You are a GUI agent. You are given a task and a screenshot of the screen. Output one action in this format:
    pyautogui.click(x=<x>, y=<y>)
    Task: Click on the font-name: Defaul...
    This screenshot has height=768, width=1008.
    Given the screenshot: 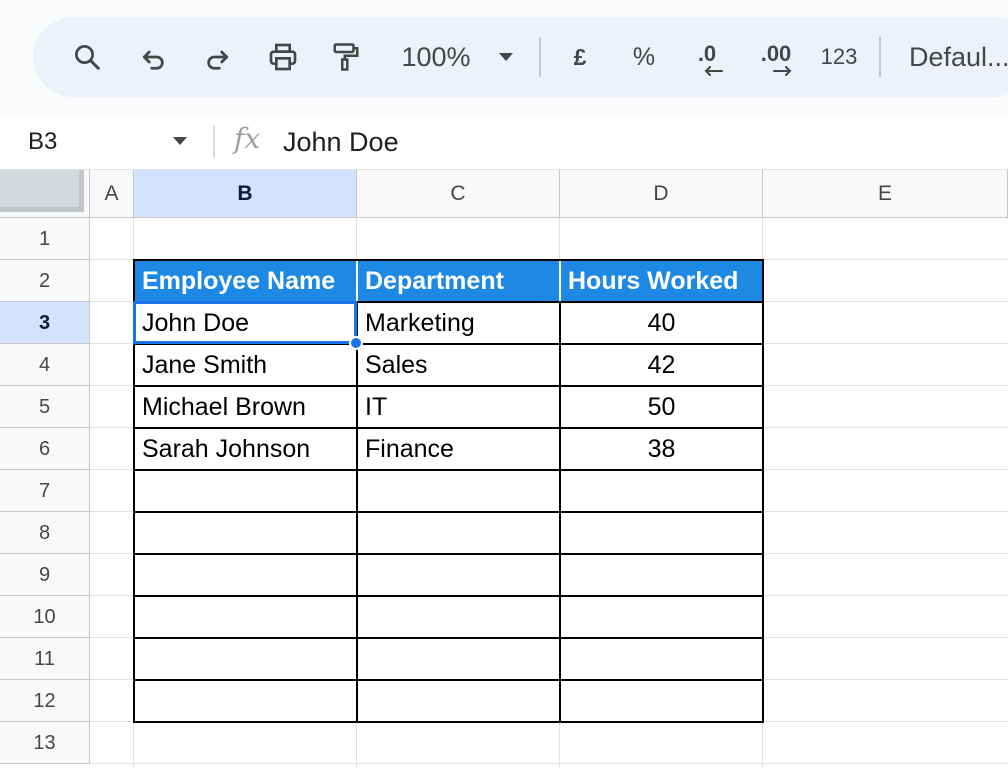 What is the action you would take?
    pyautogui.click(x=958, y=56)
    